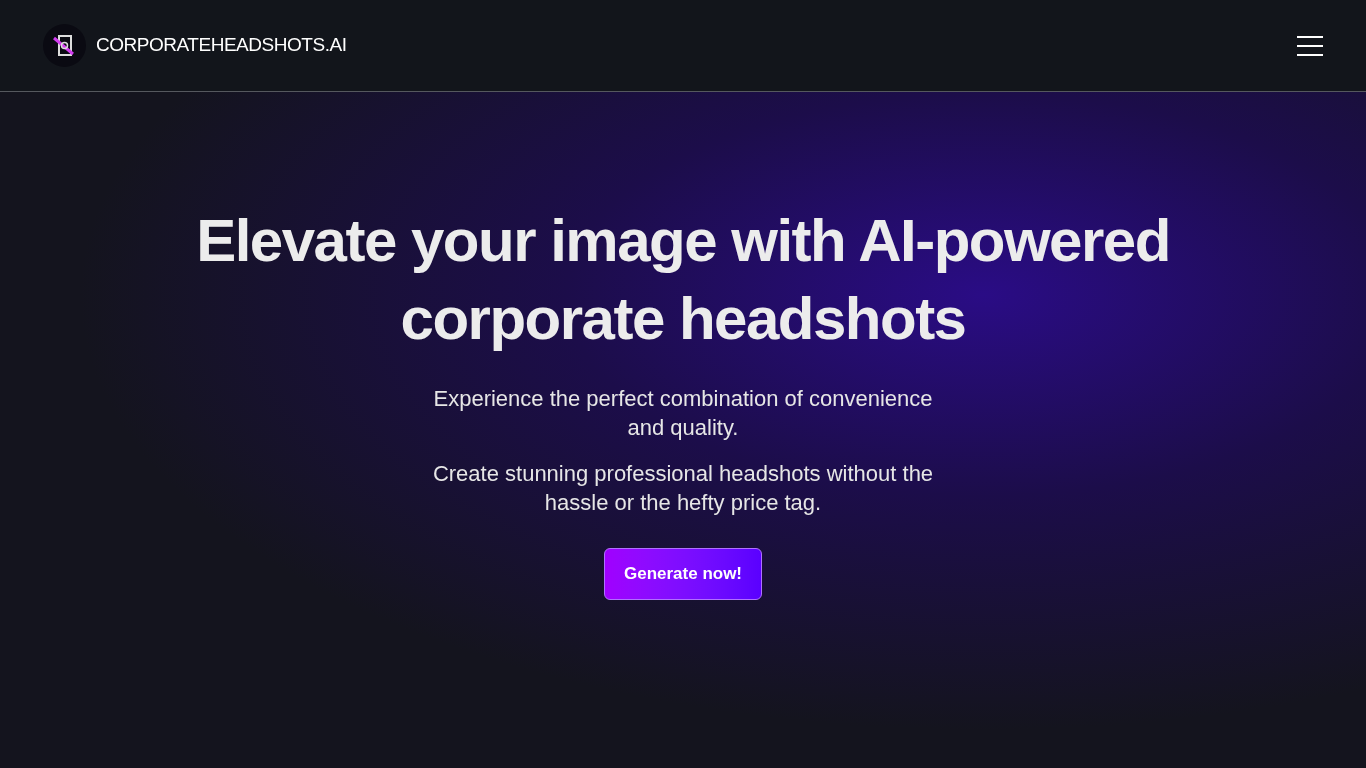 The image size is (1366, 768). I want to click on hero-title: Elevate your image with AI-powered corporate headshots, so click(683, 280).